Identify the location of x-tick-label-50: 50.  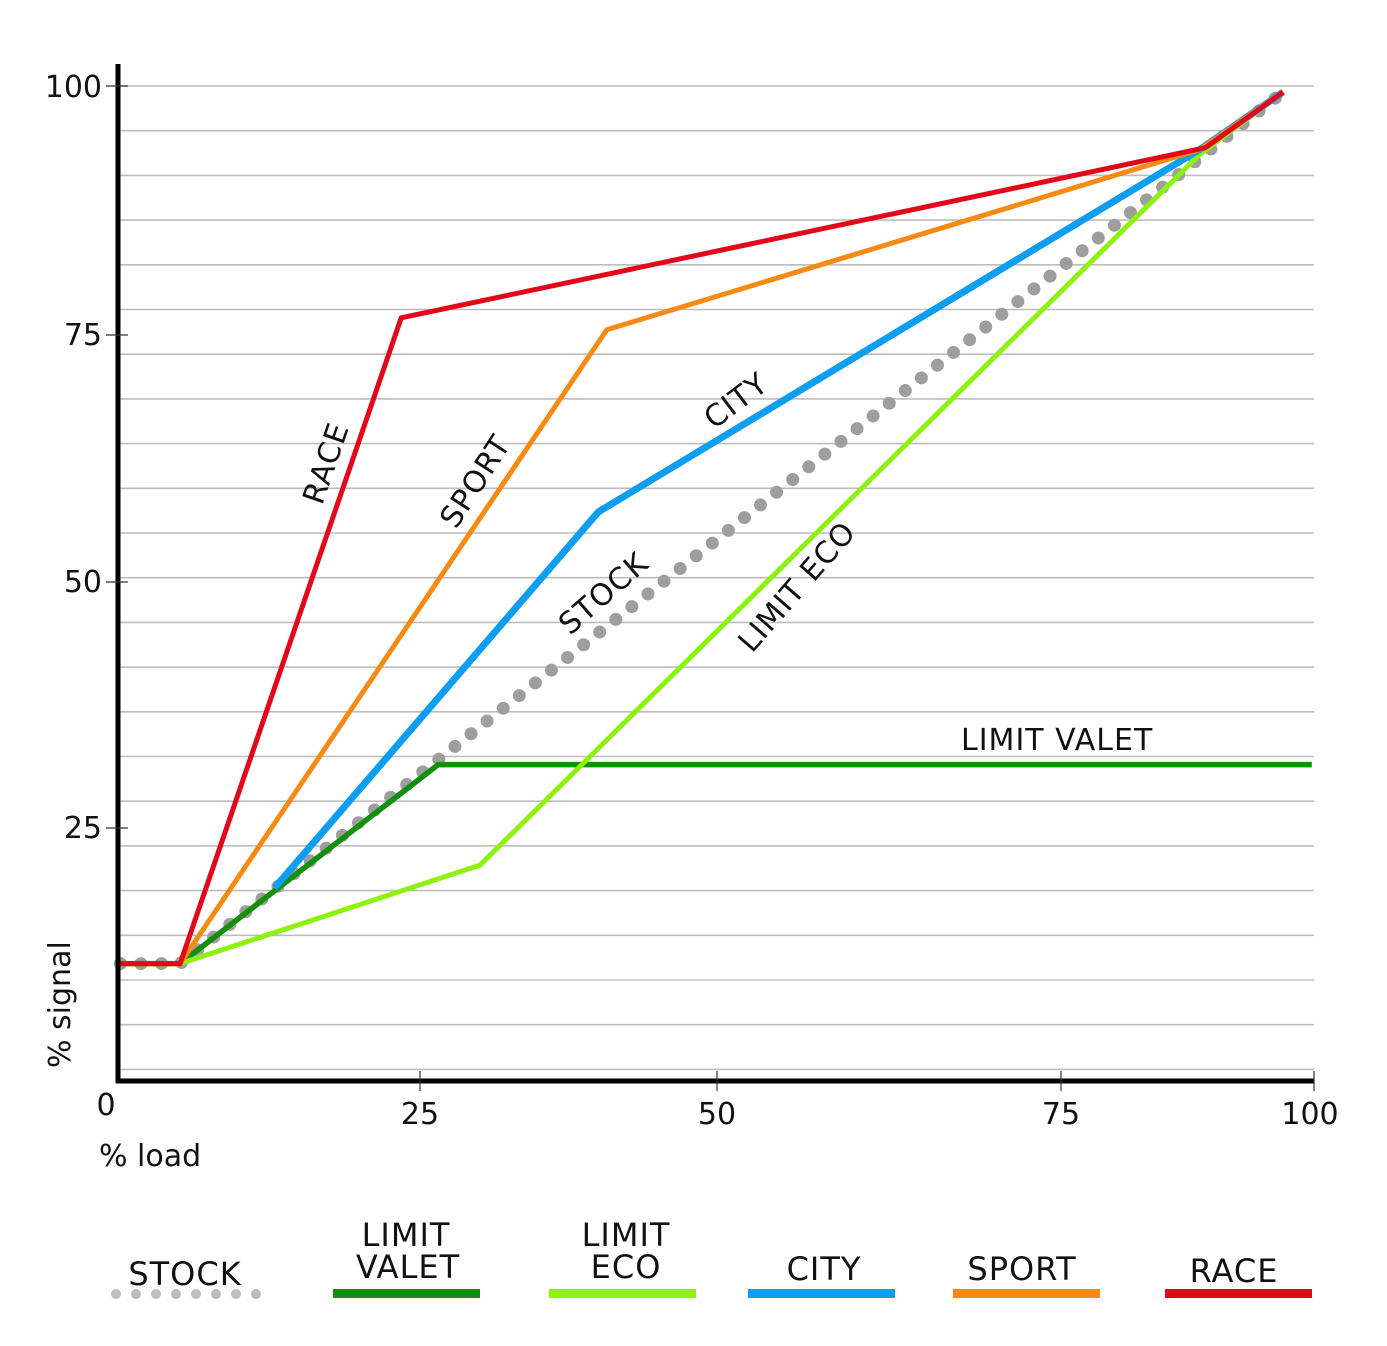
(717, 1114).